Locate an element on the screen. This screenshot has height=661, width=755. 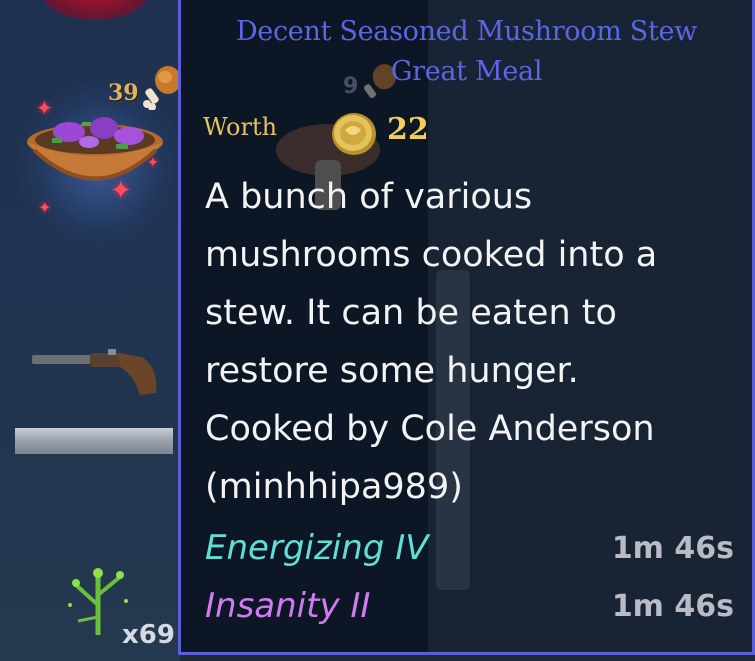
flintlock-pistol-icon is located at coordinates (94, 372).